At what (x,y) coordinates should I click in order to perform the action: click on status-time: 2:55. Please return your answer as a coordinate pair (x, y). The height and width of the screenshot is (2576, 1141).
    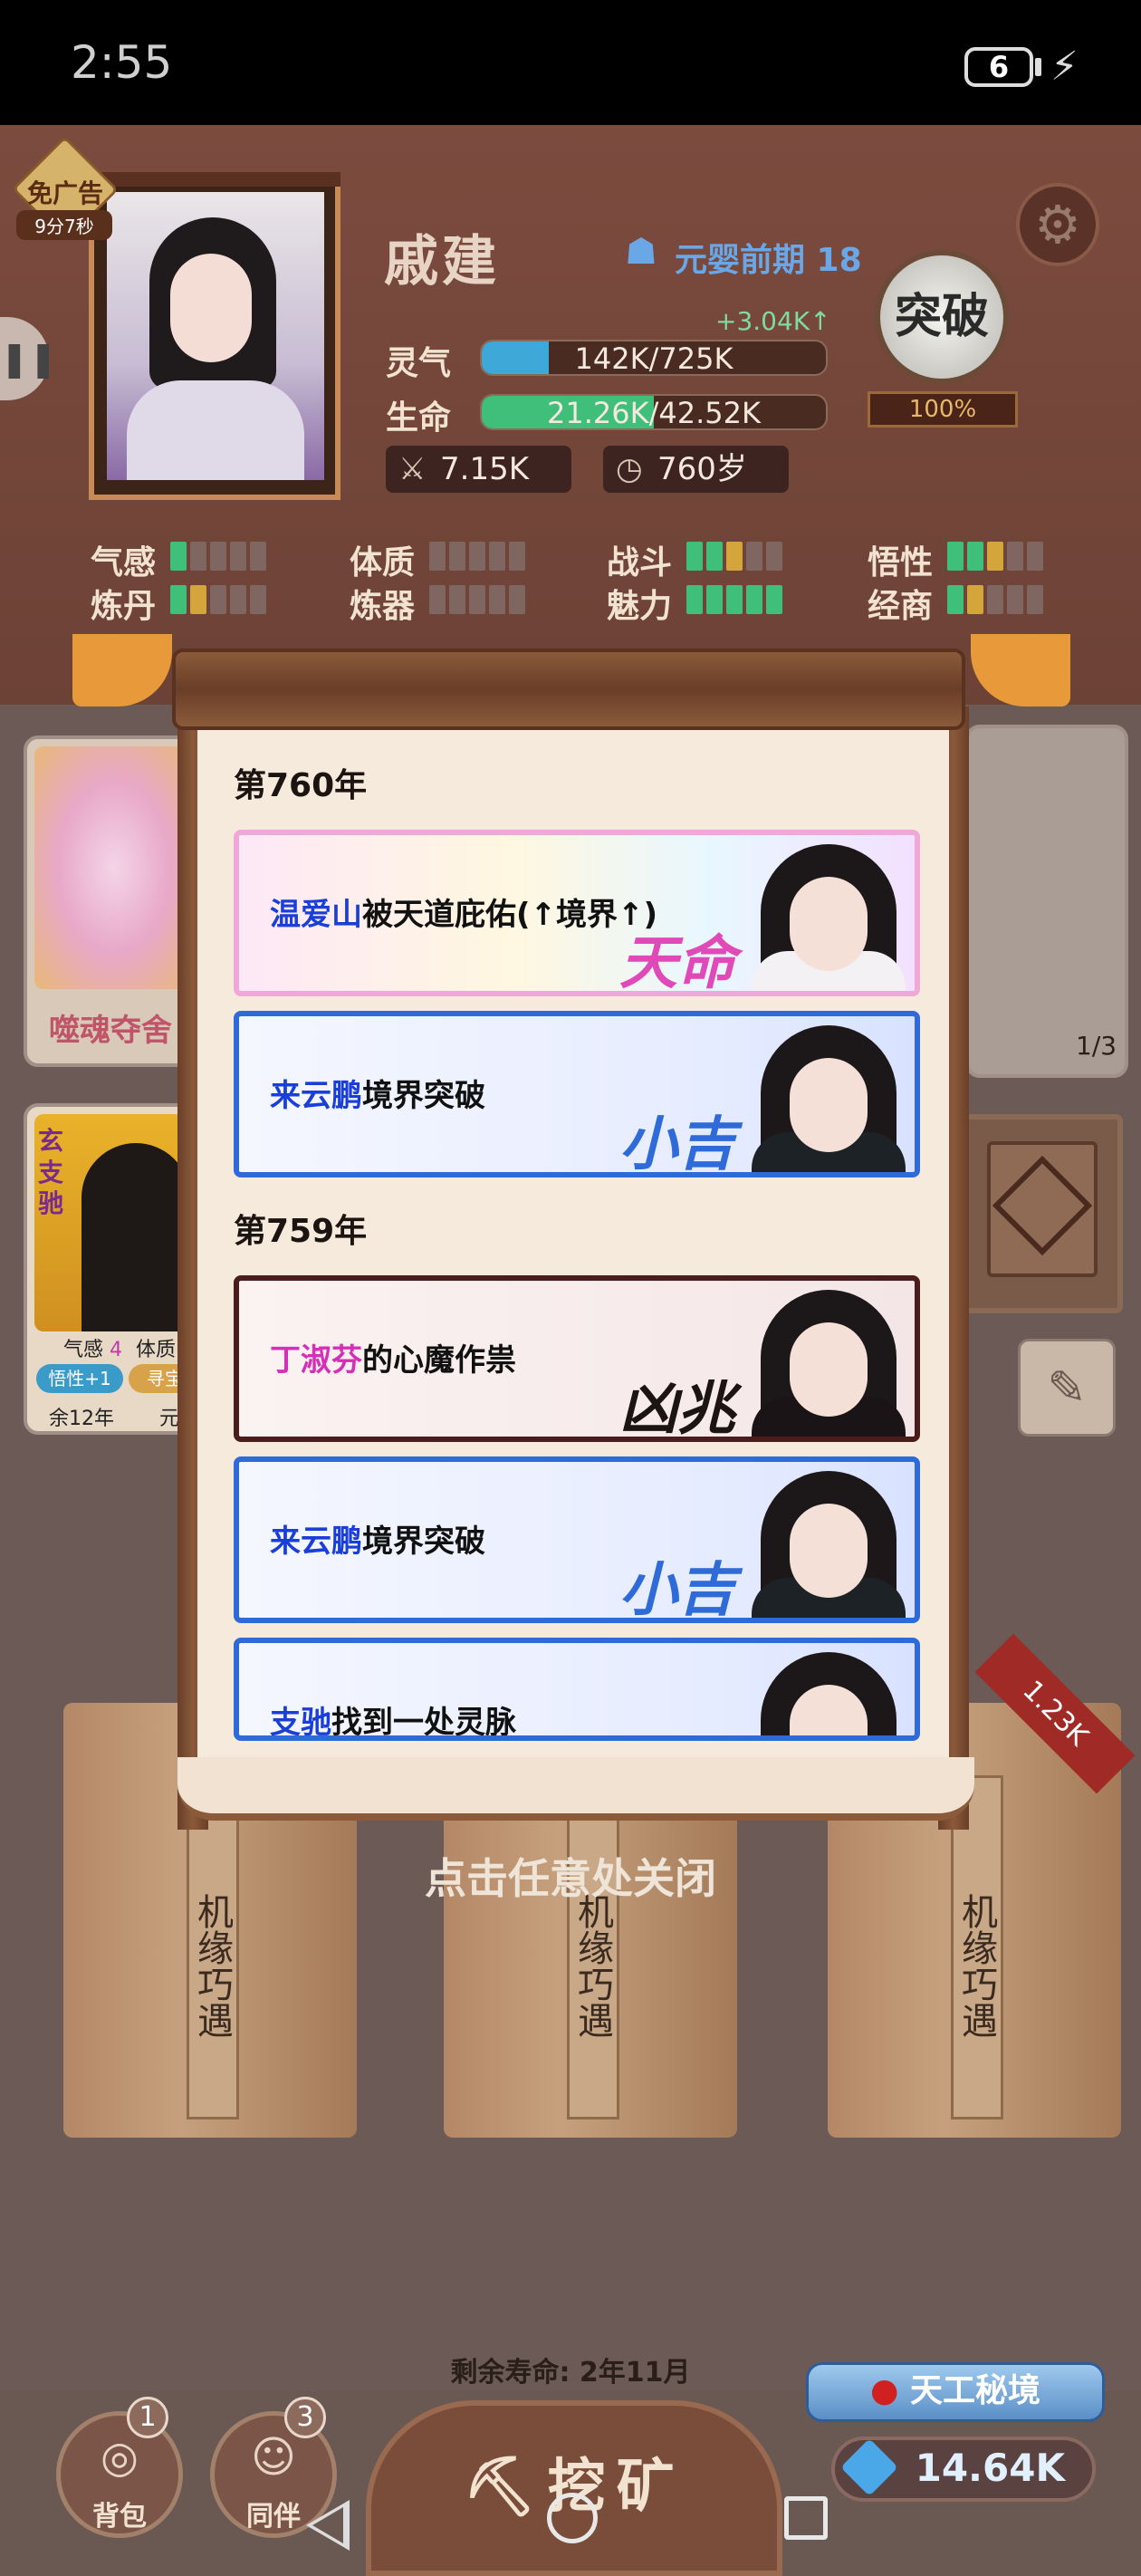
    Looking at the image, I should click on (122, 62).